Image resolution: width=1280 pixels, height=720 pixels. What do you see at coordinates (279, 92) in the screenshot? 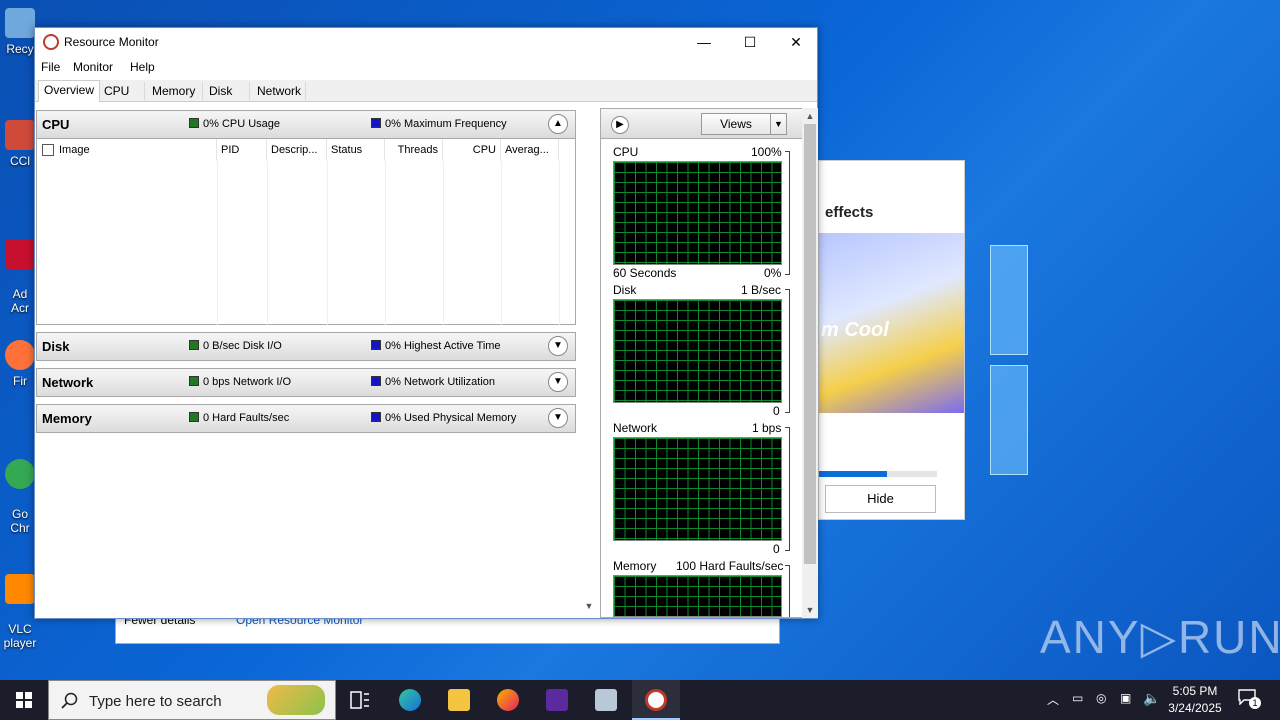
I see `tab-network: Network` at bounding box center [279, 92].